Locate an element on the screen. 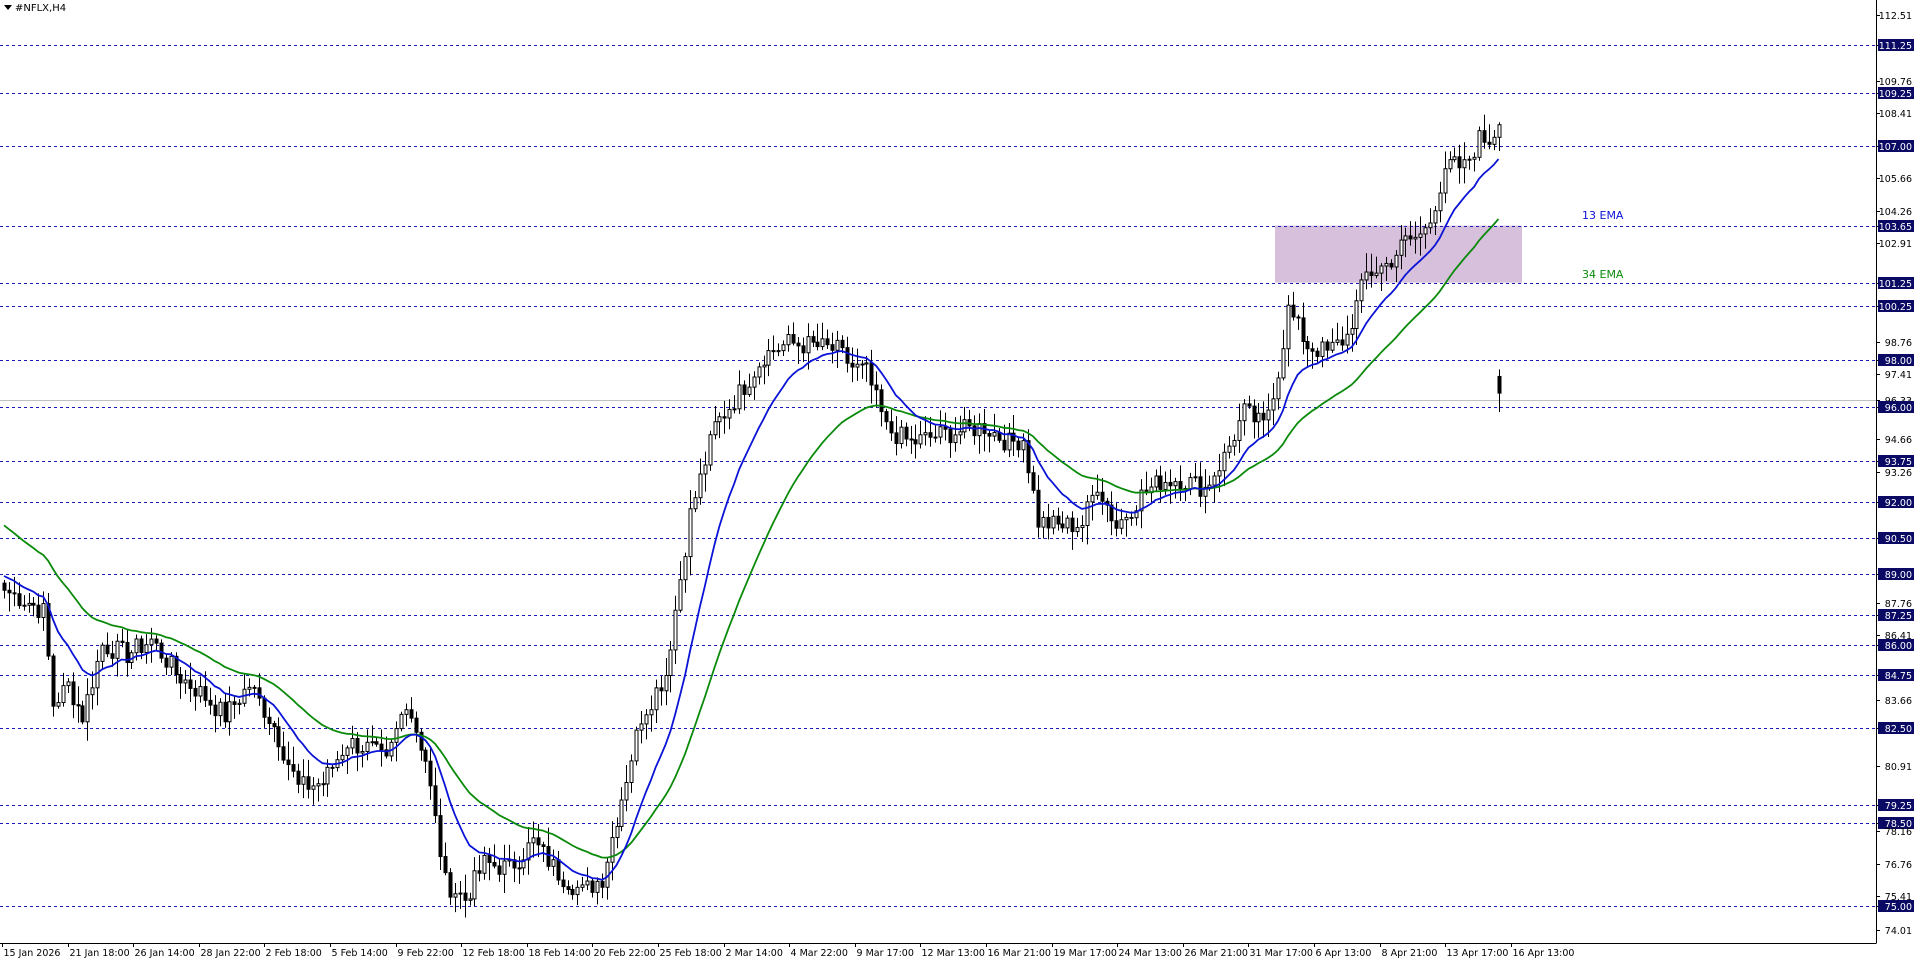 This screenshot has width=1916, height=963. chart-window-title: #NFLX,H4 is located at coordinates (35, 8).